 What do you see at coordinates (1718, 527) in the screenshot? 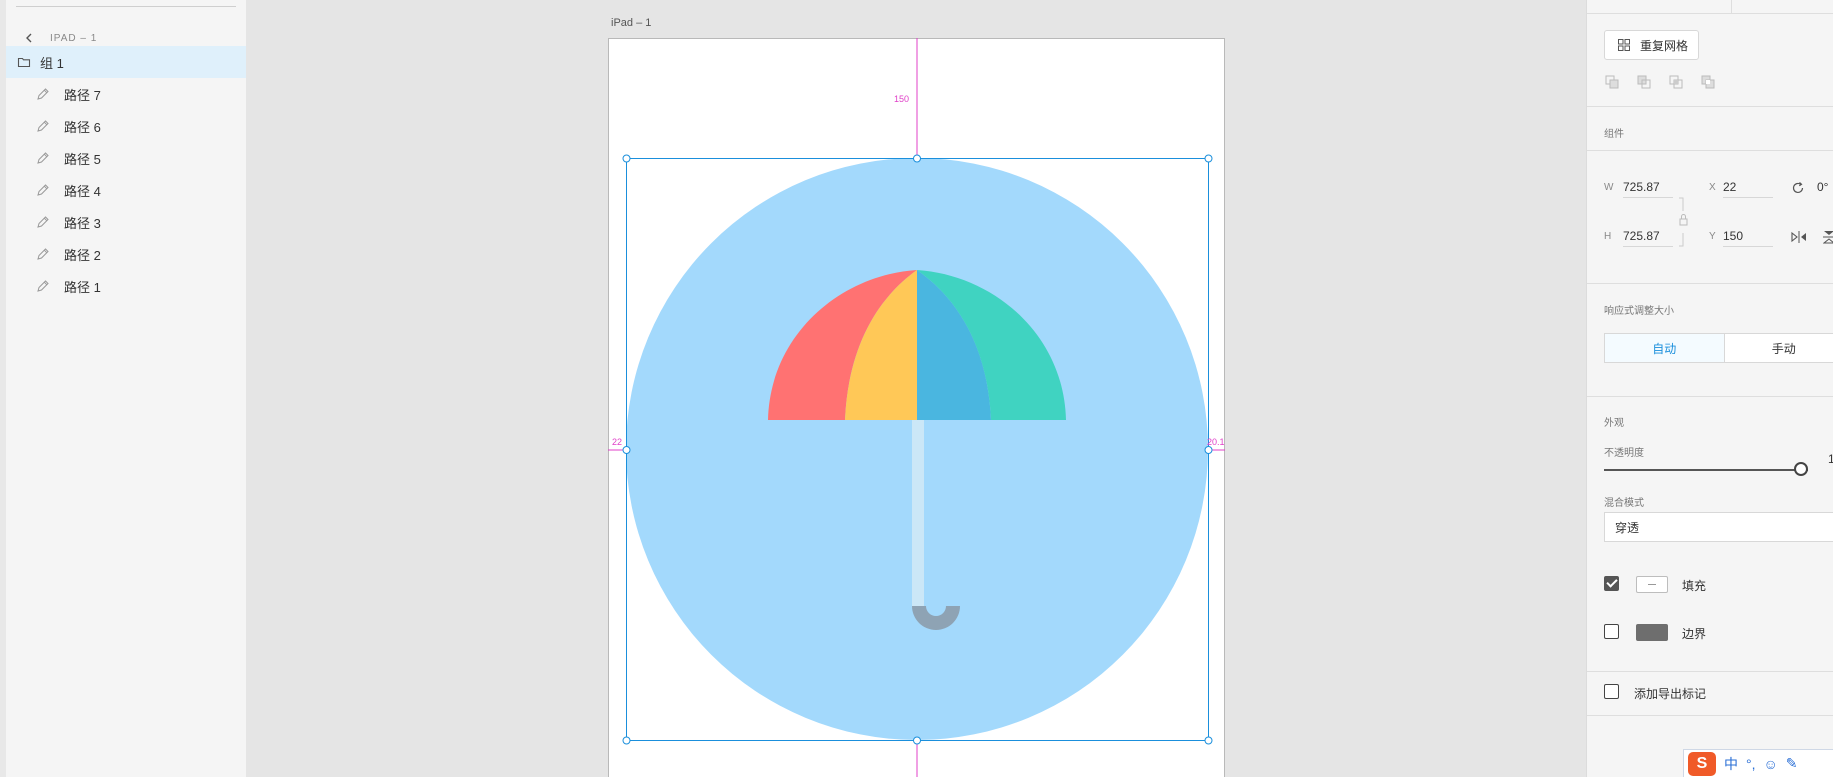
I see `blend-mode-select: 穿透` at bounding box center [1718, 527].